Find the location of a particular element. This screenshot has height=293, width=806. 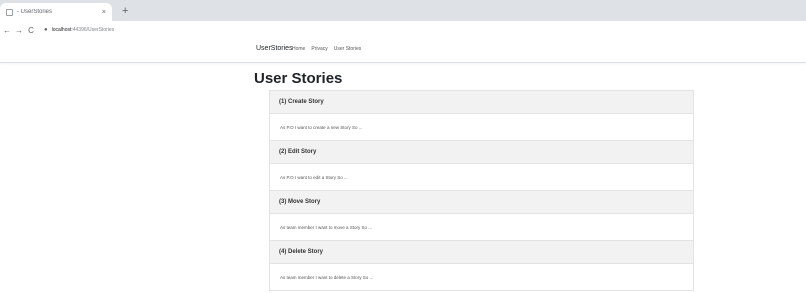

forward-icon: → is located at coordinates (19, 30).